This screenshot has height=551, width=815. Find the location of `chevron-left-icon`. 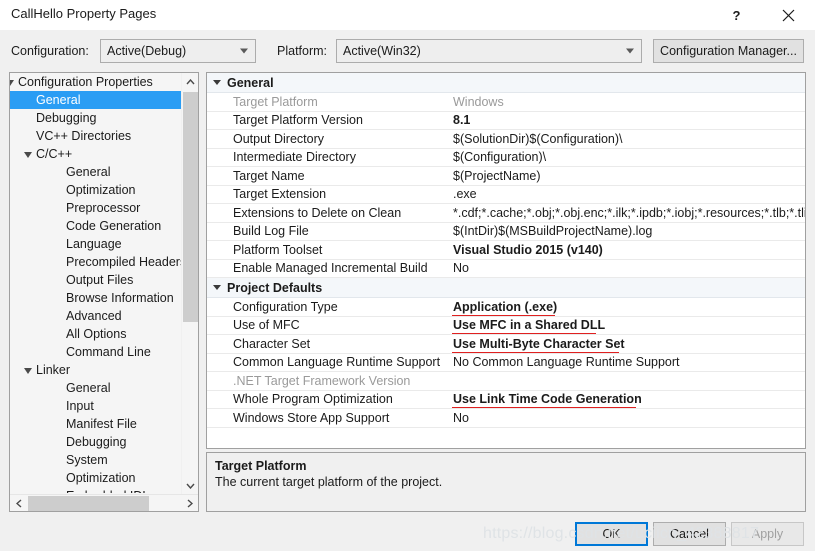

chevron-left-icon is located at coordinates (18, 503).